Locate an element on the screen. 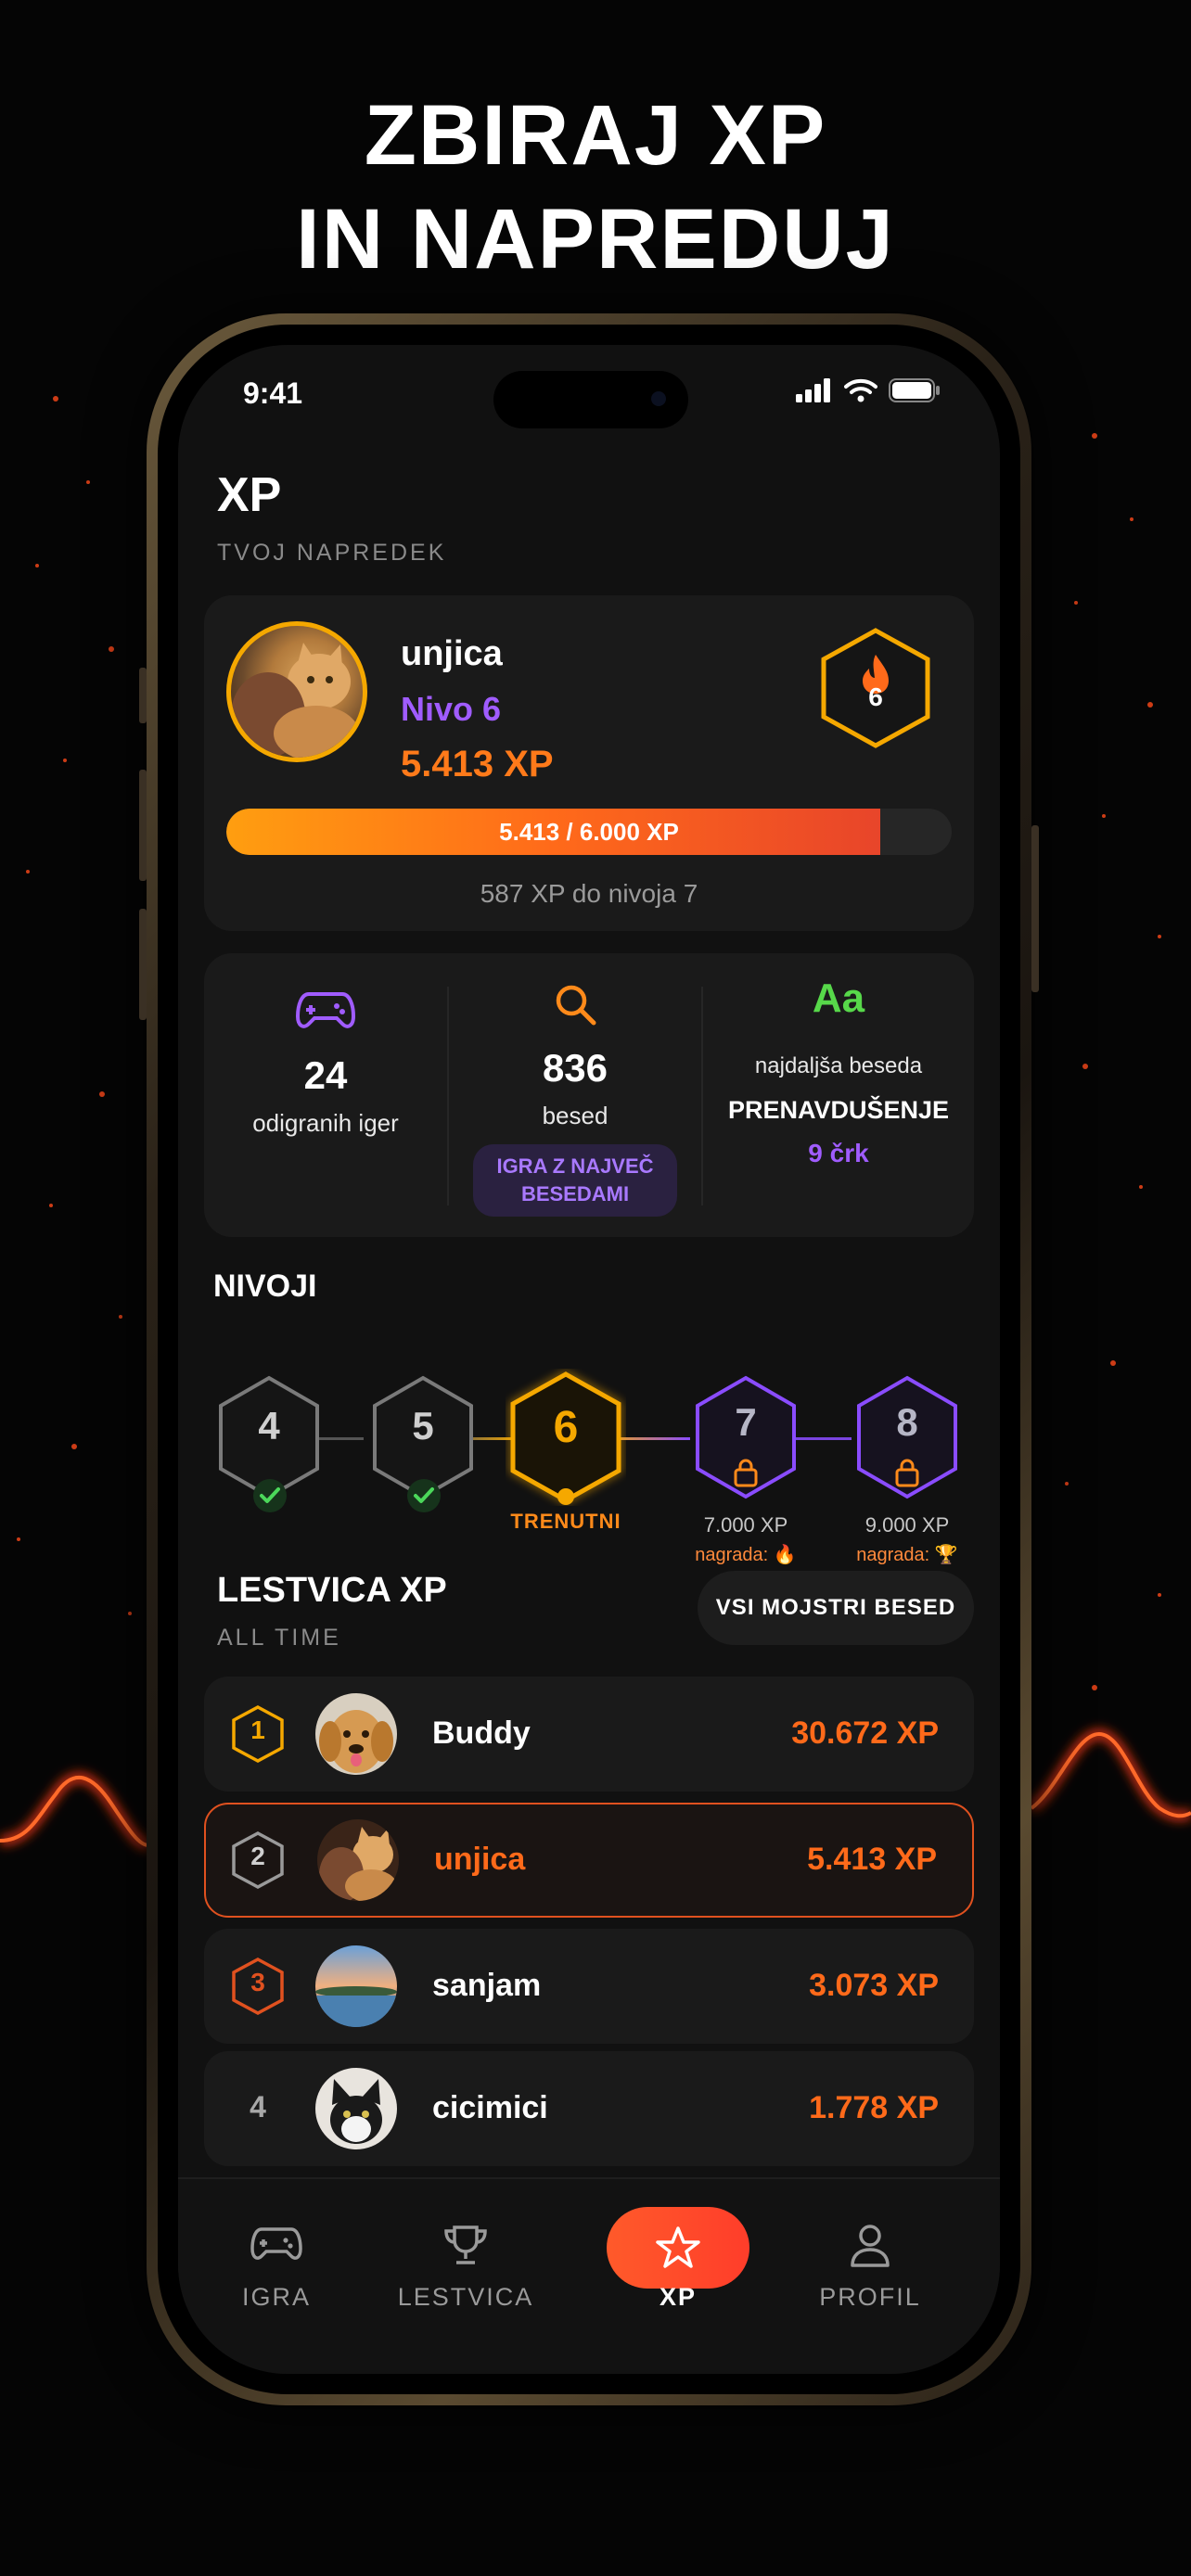 Image resolution: width=1191 pixels, height=2576 pixels. status-icons is located at coordinates (868, 390).